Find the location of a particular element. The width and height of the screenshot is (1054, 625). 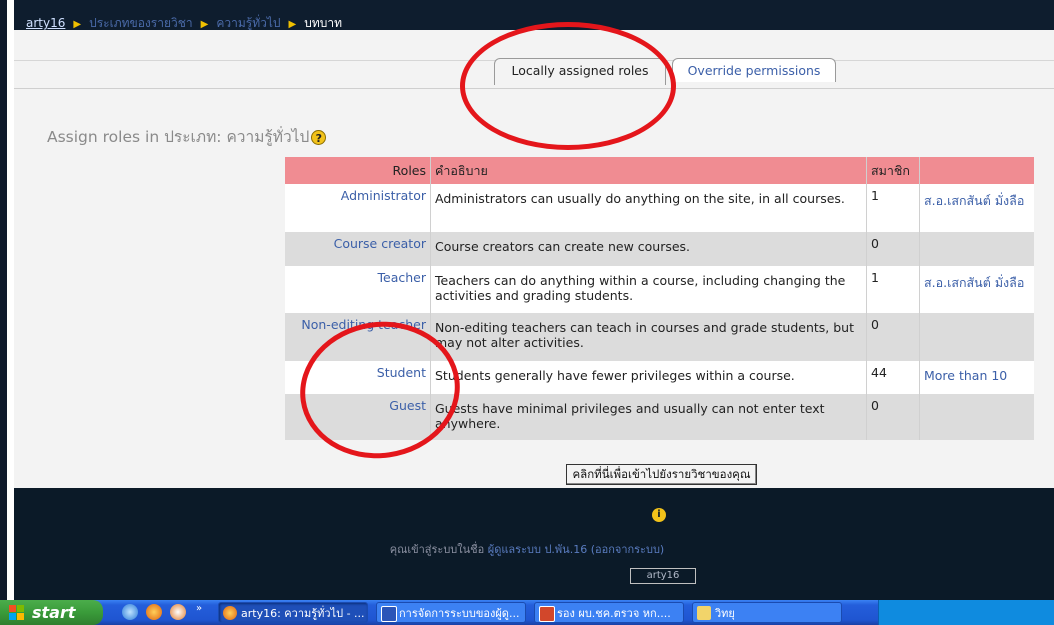

start-label: start is located at coordinates (54, 612).